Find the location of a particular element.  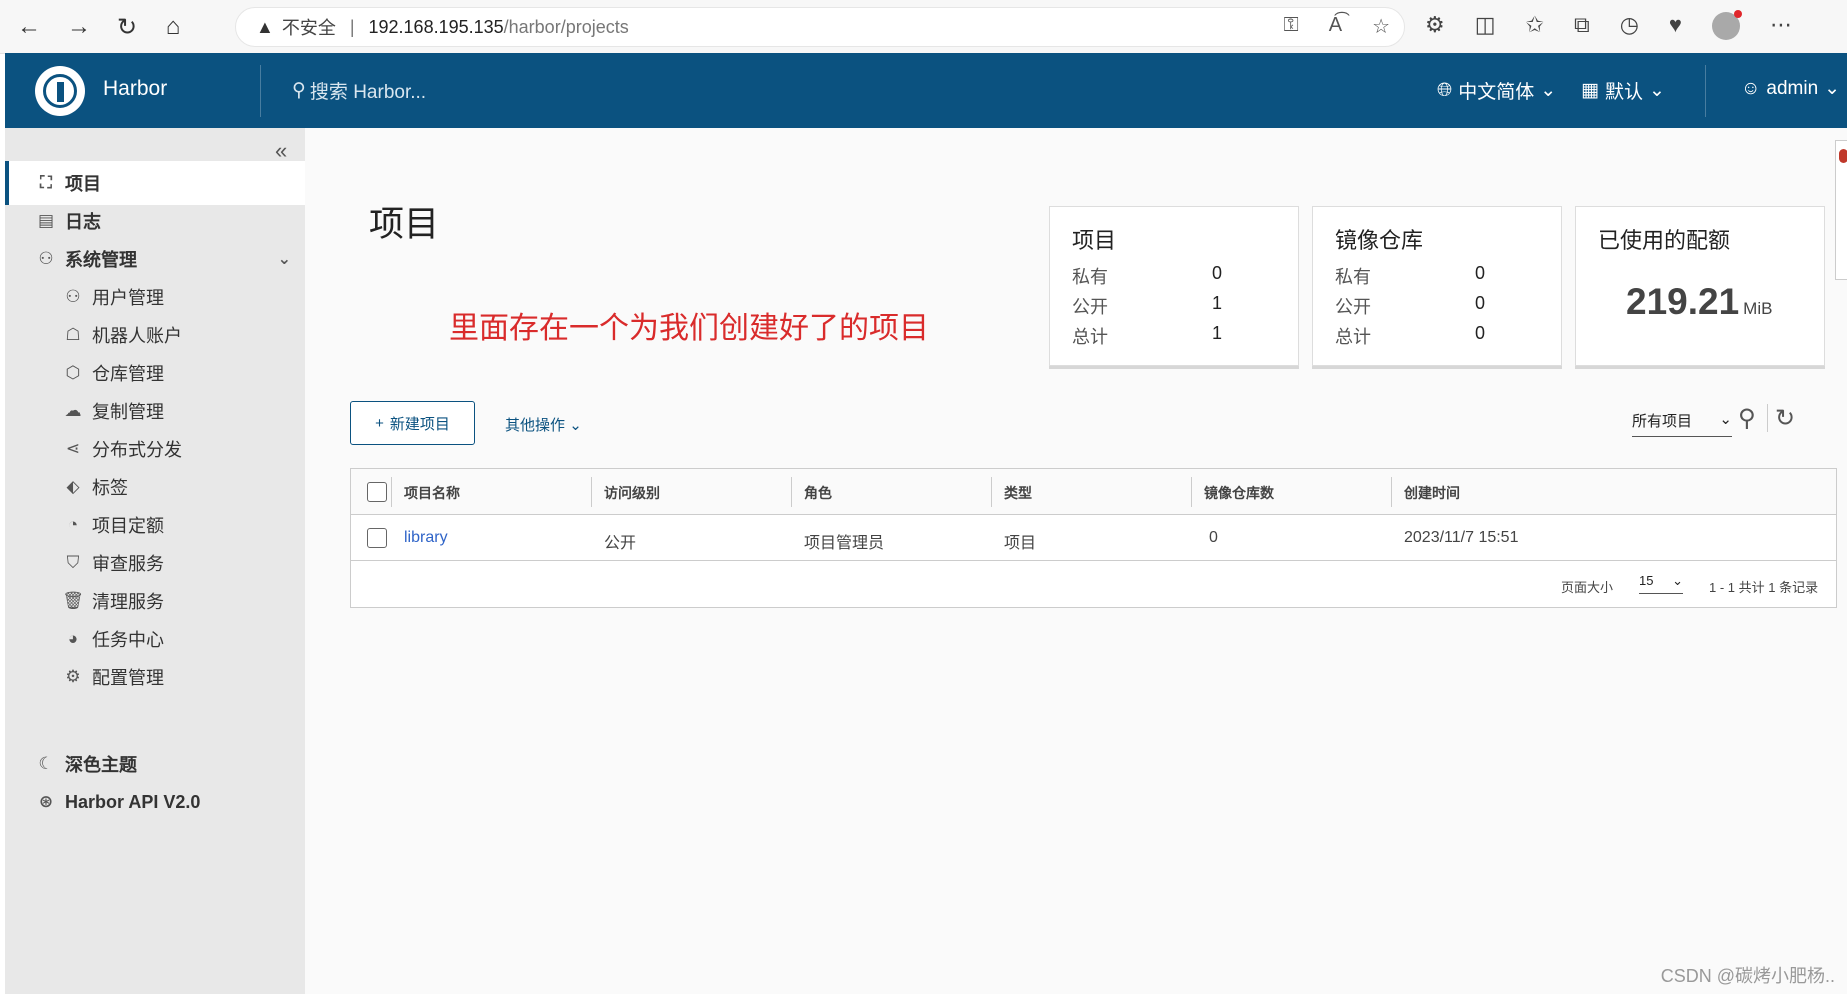

page-title: 项目 is located at coordinates (404, 224).